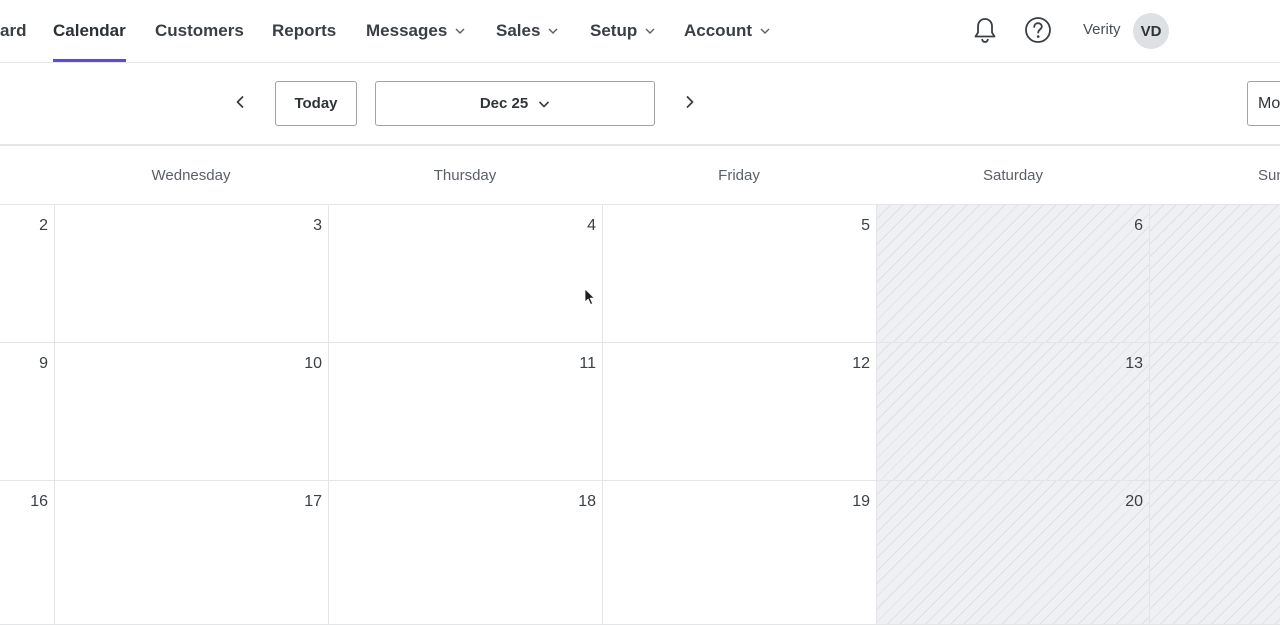 The height and width of the screenshot is (625, 1280). What do you see at coordinates (39, 501) in the screenshot?
I see `day-number: 16` at bounding box center [39, 501].